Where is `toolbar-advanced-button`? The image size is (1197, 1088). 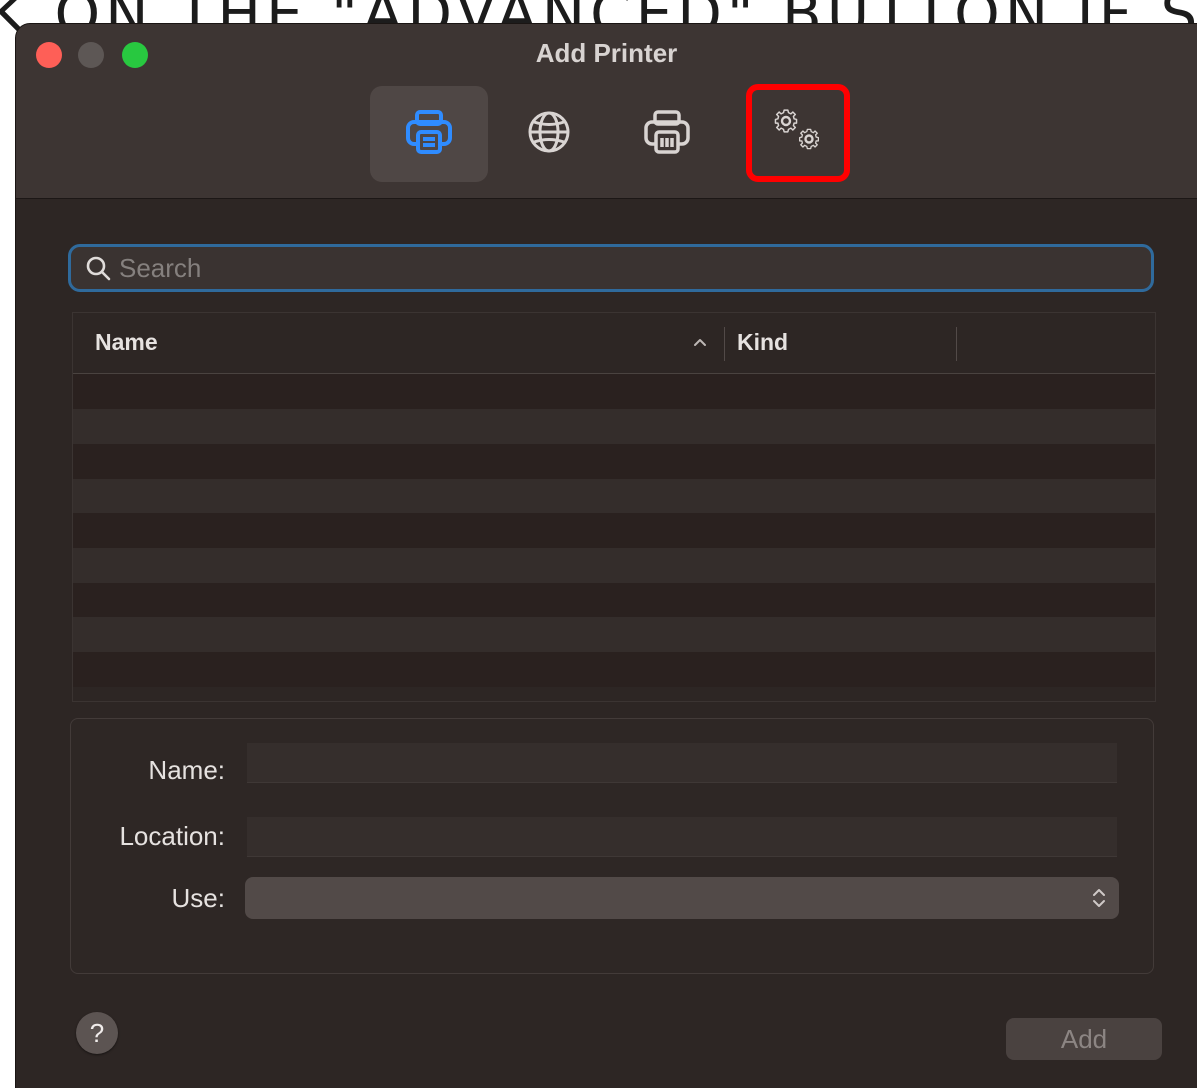 toolbar-advanced-button is located at coordinates (798, 133).